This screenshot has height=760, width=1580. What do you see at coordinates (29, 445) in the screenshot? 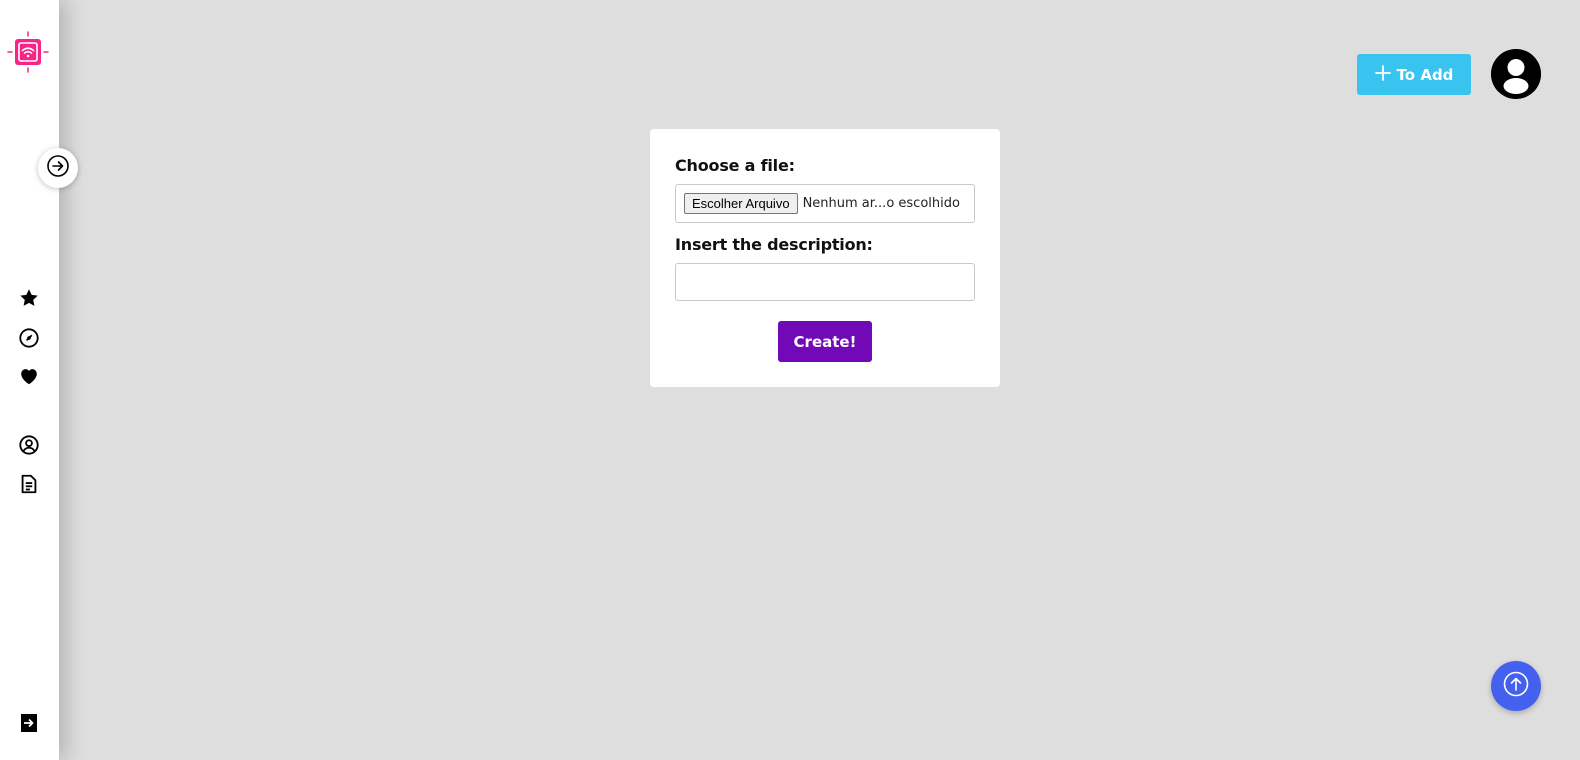
I see `user-circle-icon` at bounding box center [29, 445].